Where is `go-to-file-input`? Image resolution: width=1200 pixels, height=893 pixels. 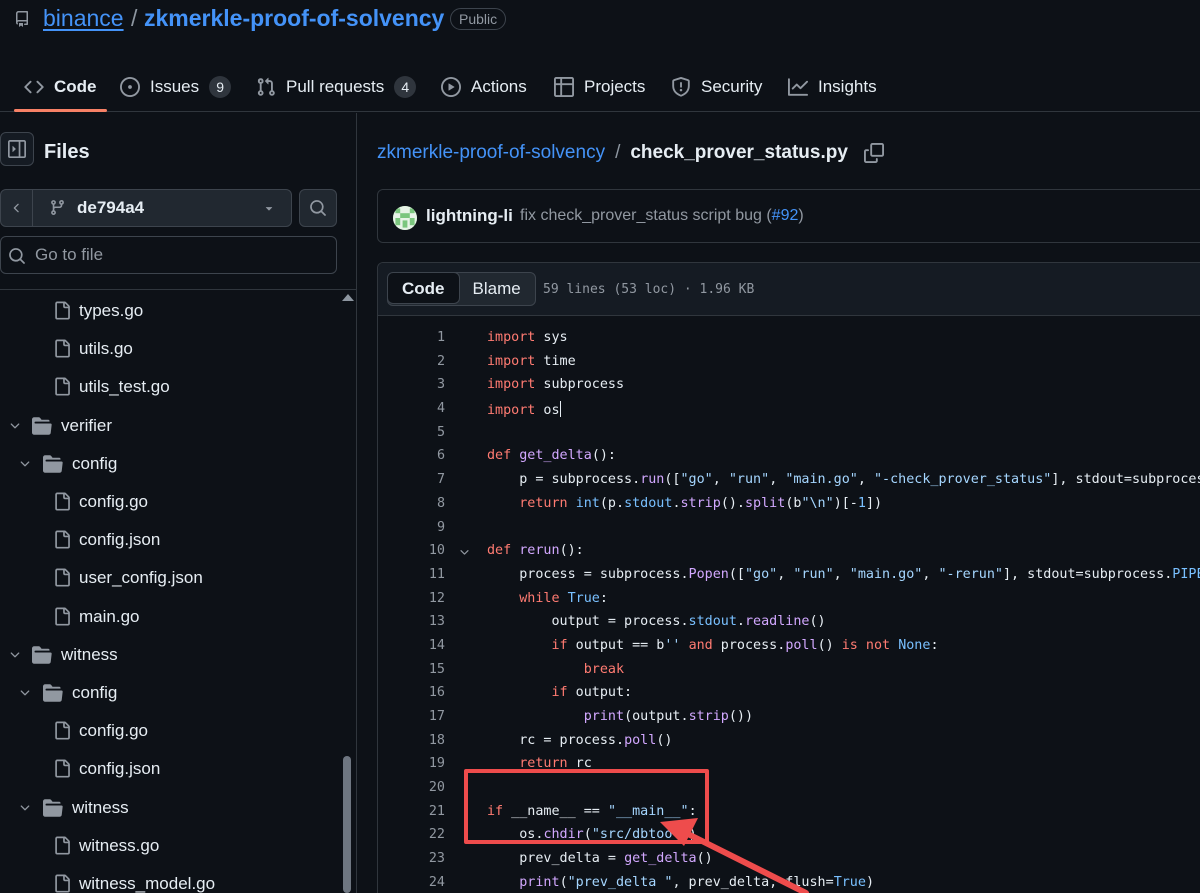 go-to-file-input is located at coordinates (180, 255).